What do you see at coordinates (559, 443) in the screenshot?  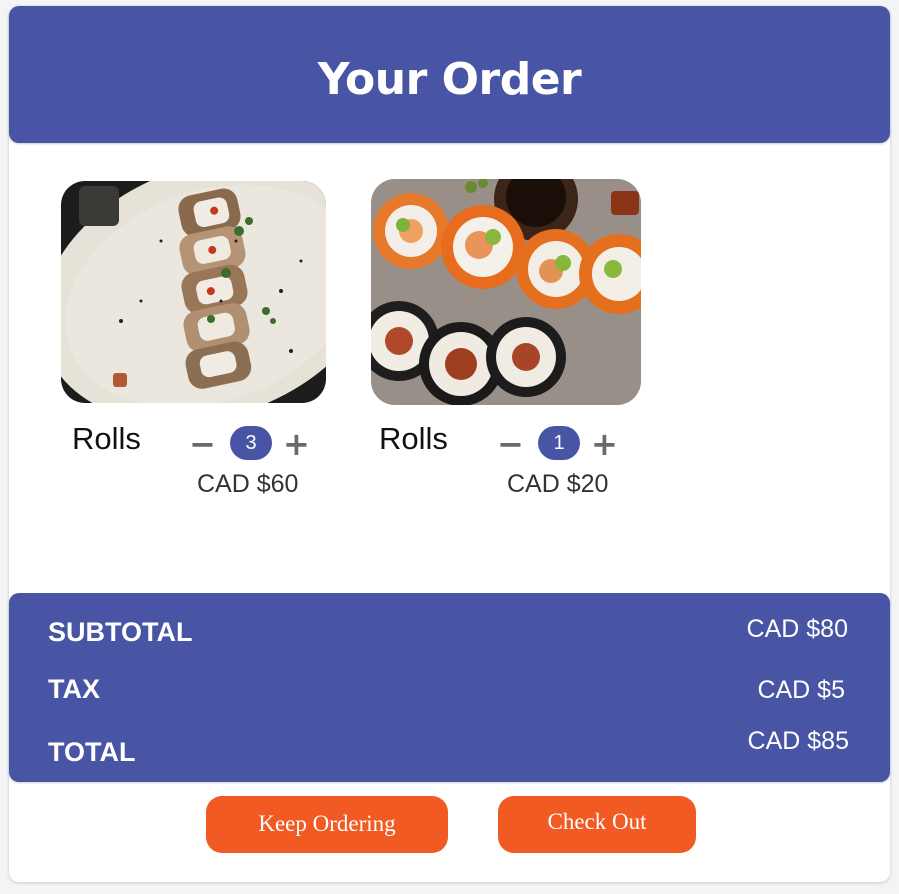 I see `quantity-badge: 1` at bounding box center [559, 443].